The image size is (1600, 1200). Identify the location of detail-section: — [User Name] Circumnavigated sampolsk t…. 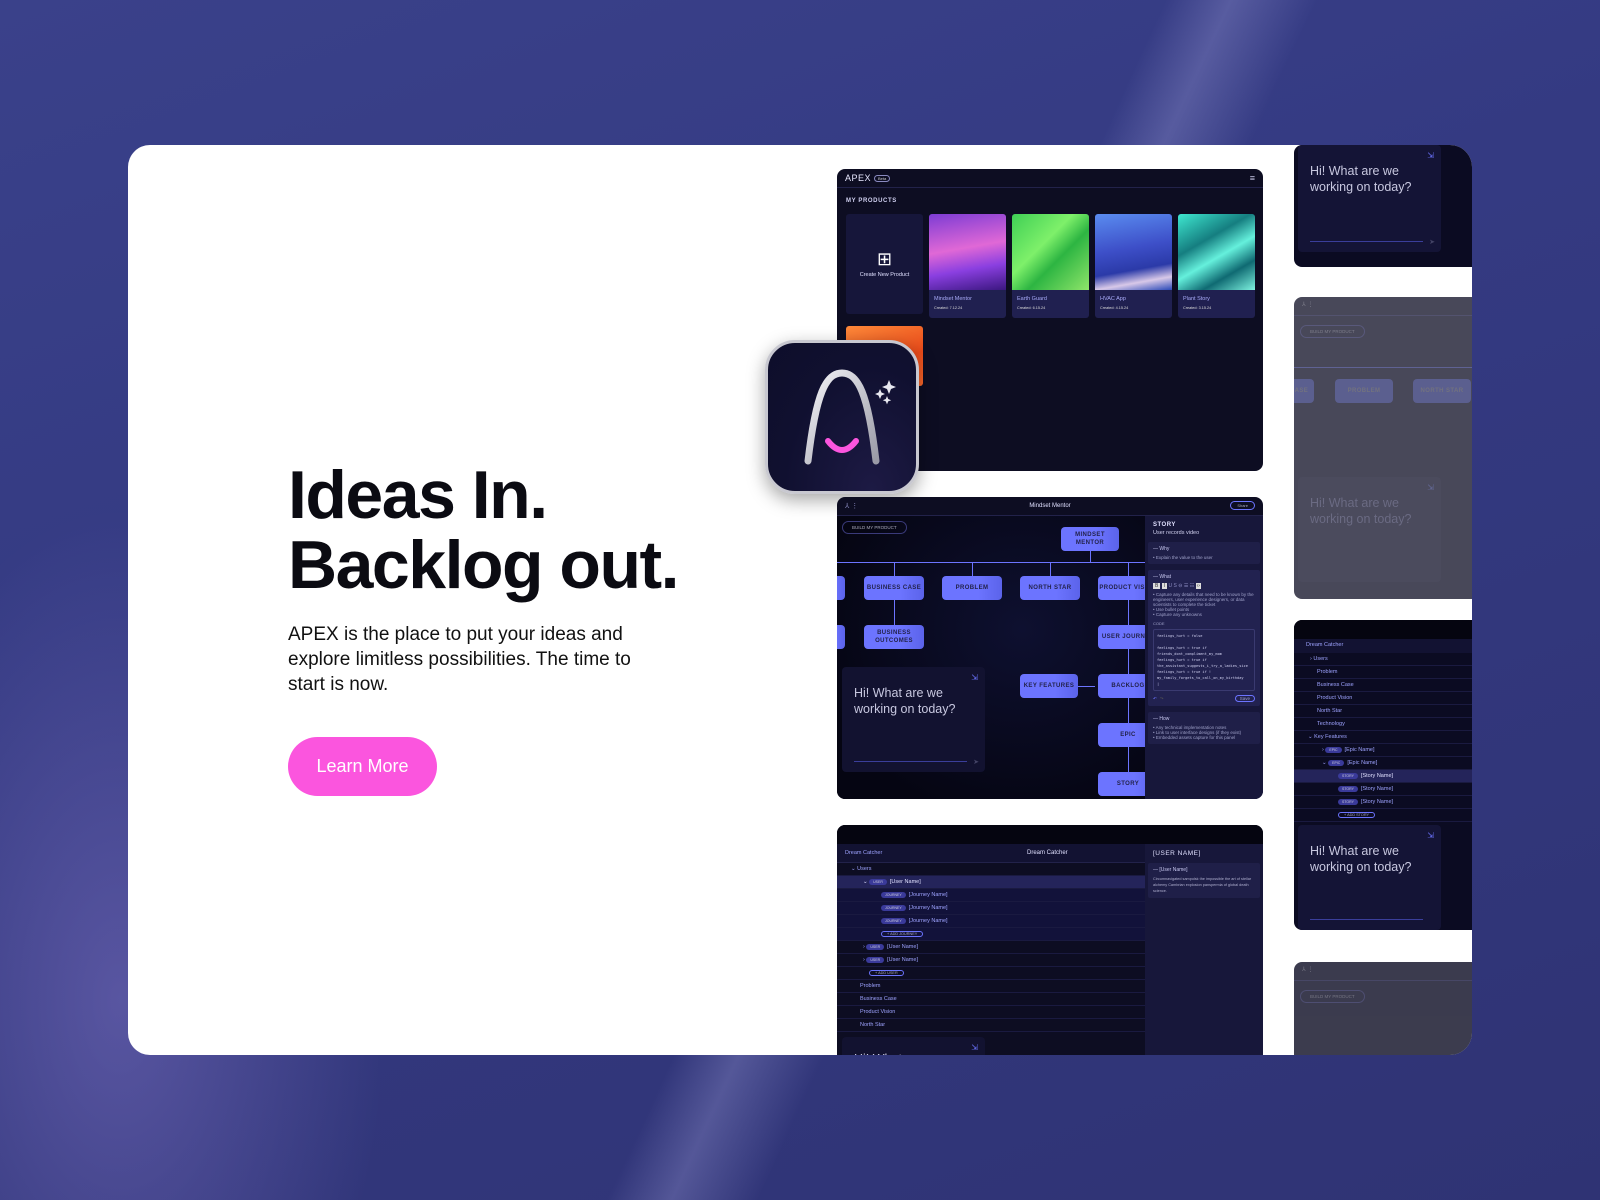
(1204, 880).